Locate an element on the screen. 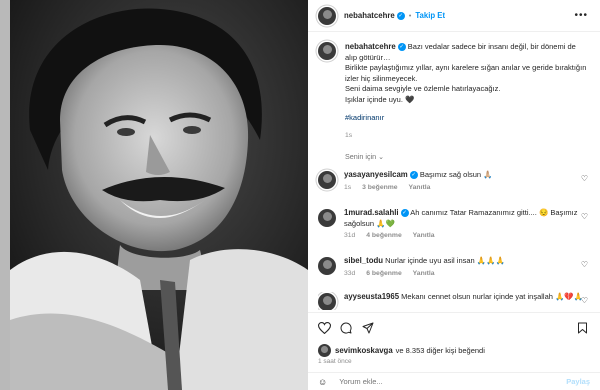 The width and height of the screenshot is (600, 390). comment-icon is located at coordinates (346, 328).